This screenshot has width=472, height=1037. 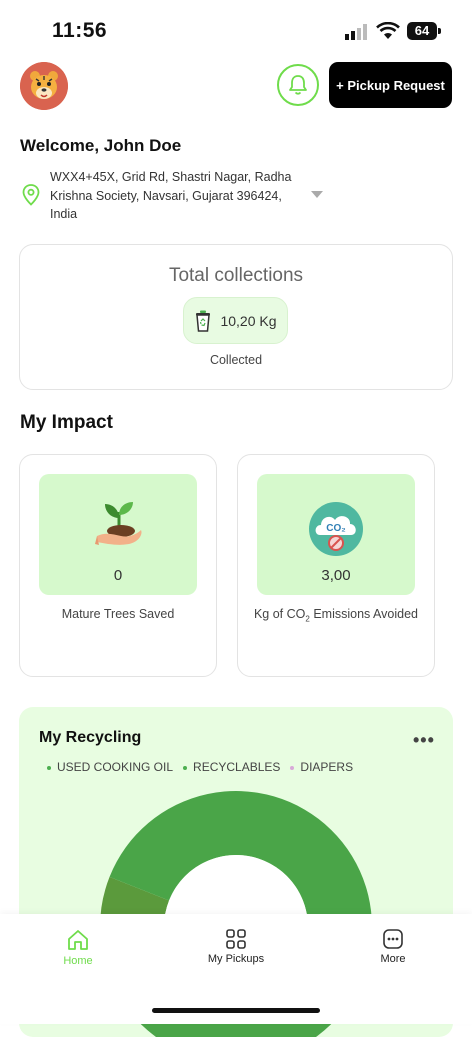 I want to click on svg-text: CO₂, so click(x=335, y=528).